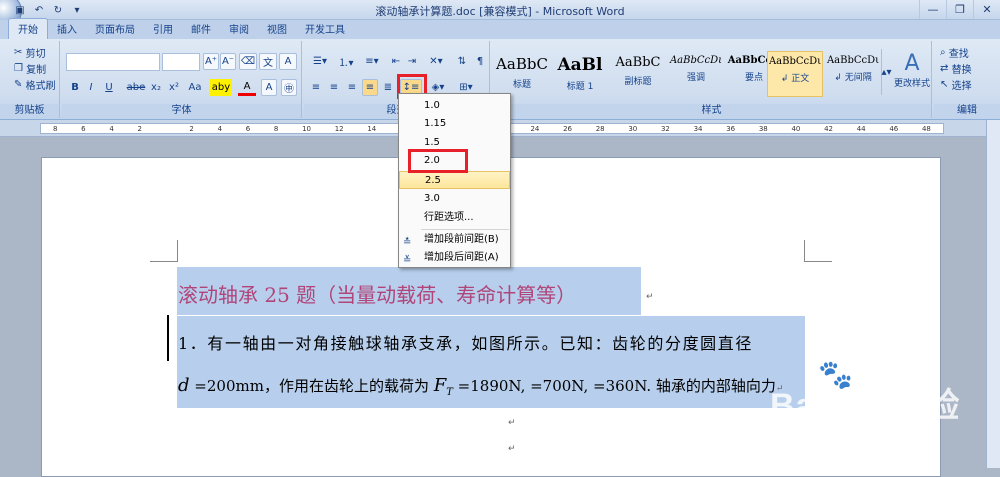  What do you see at coordinates (221, 87) in the screenshot?
I see `highlight-button: aby` at bounding box center [221, 87].